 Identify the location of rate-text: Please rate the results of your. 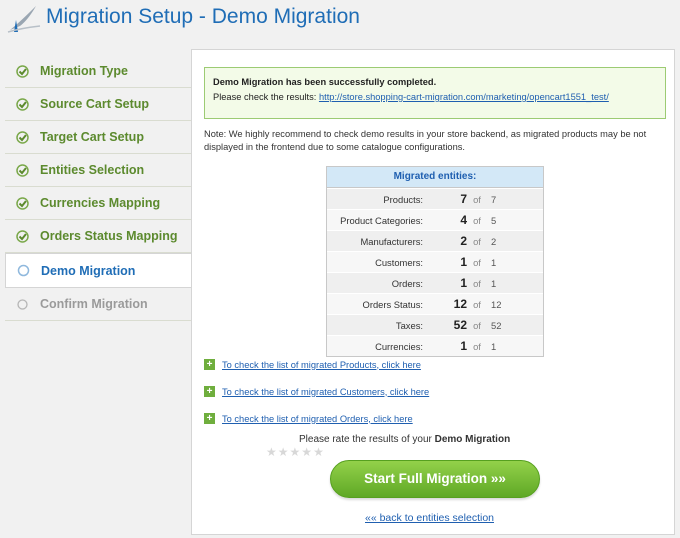
(367, 439).